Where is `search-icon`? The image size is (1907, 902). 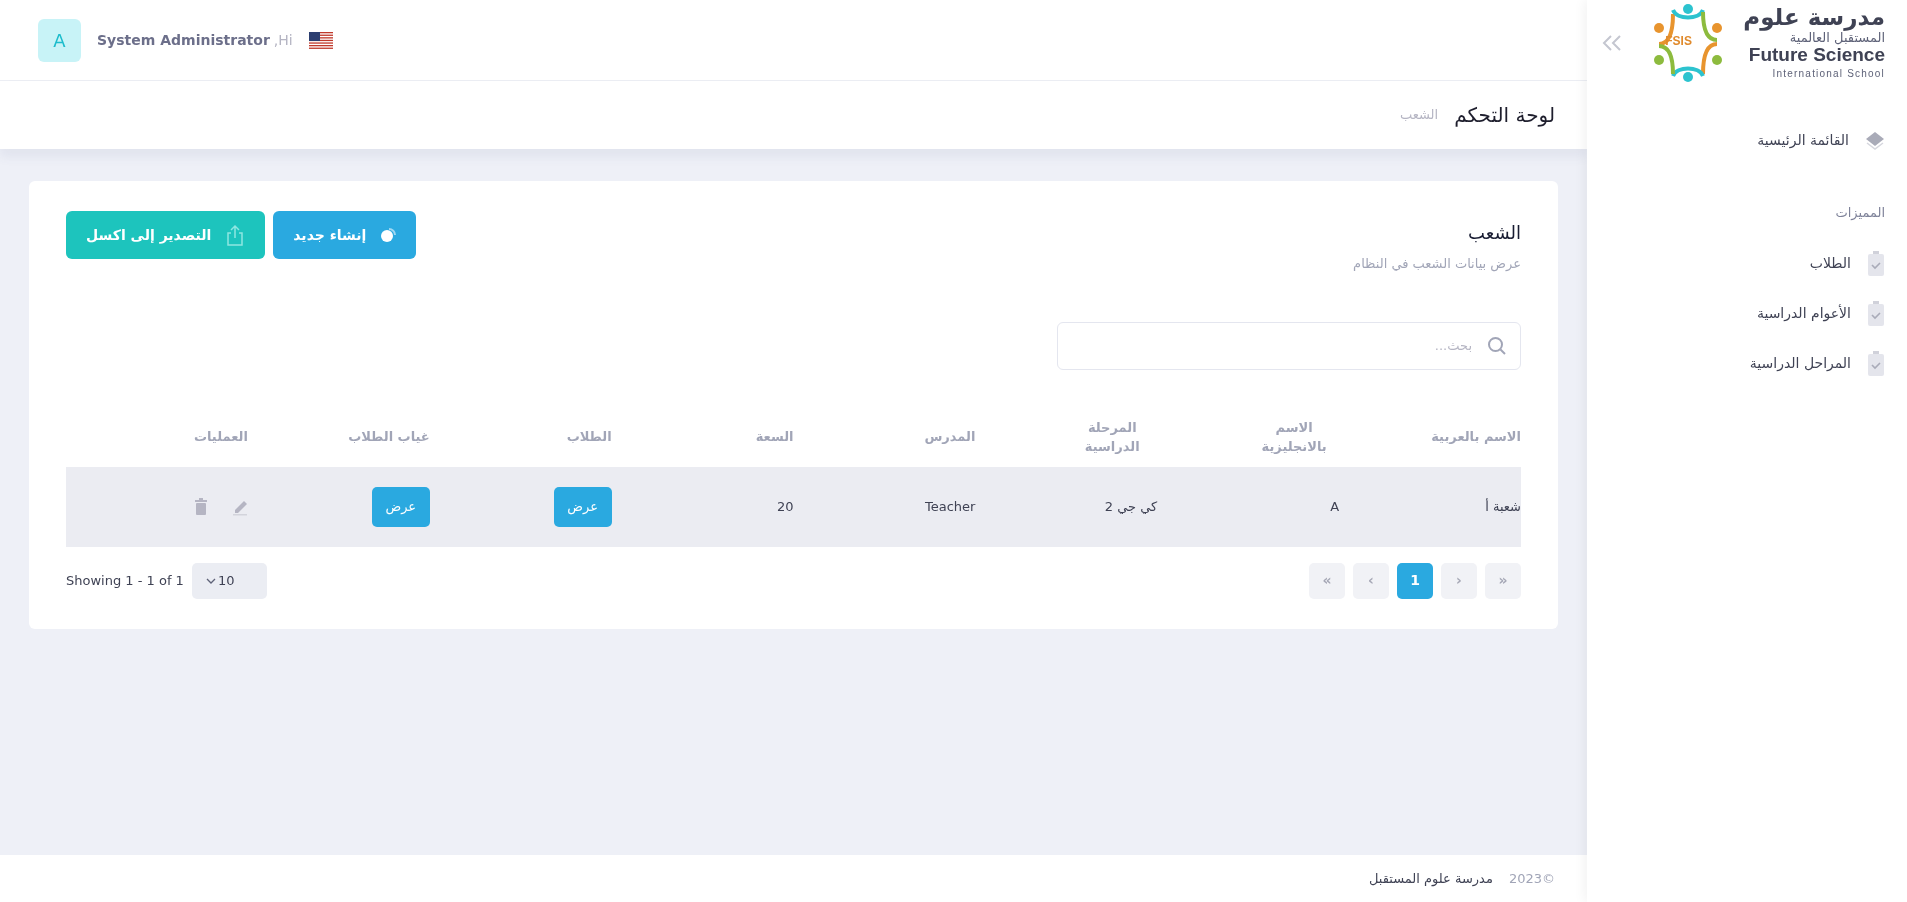 search-icon is located at coordinates (1497, 345).